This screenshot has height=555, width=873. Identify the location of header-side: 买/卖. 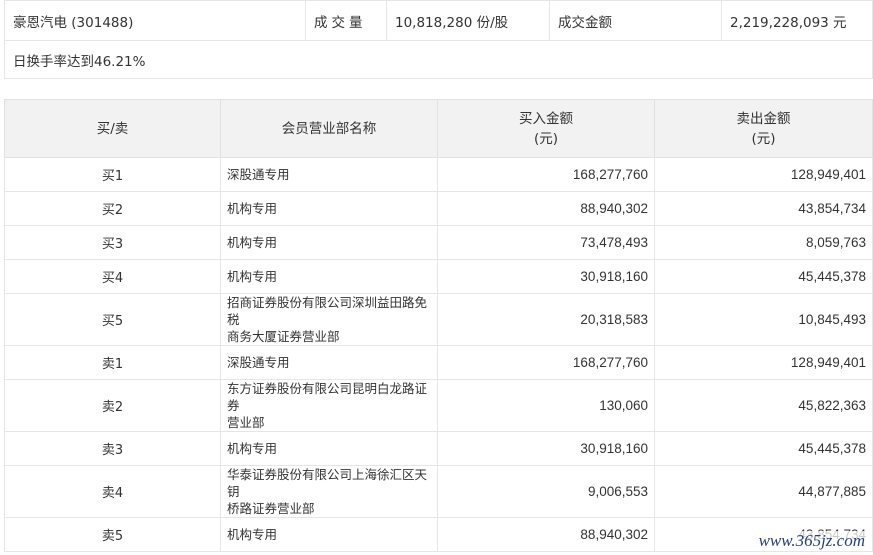
(112, 128).